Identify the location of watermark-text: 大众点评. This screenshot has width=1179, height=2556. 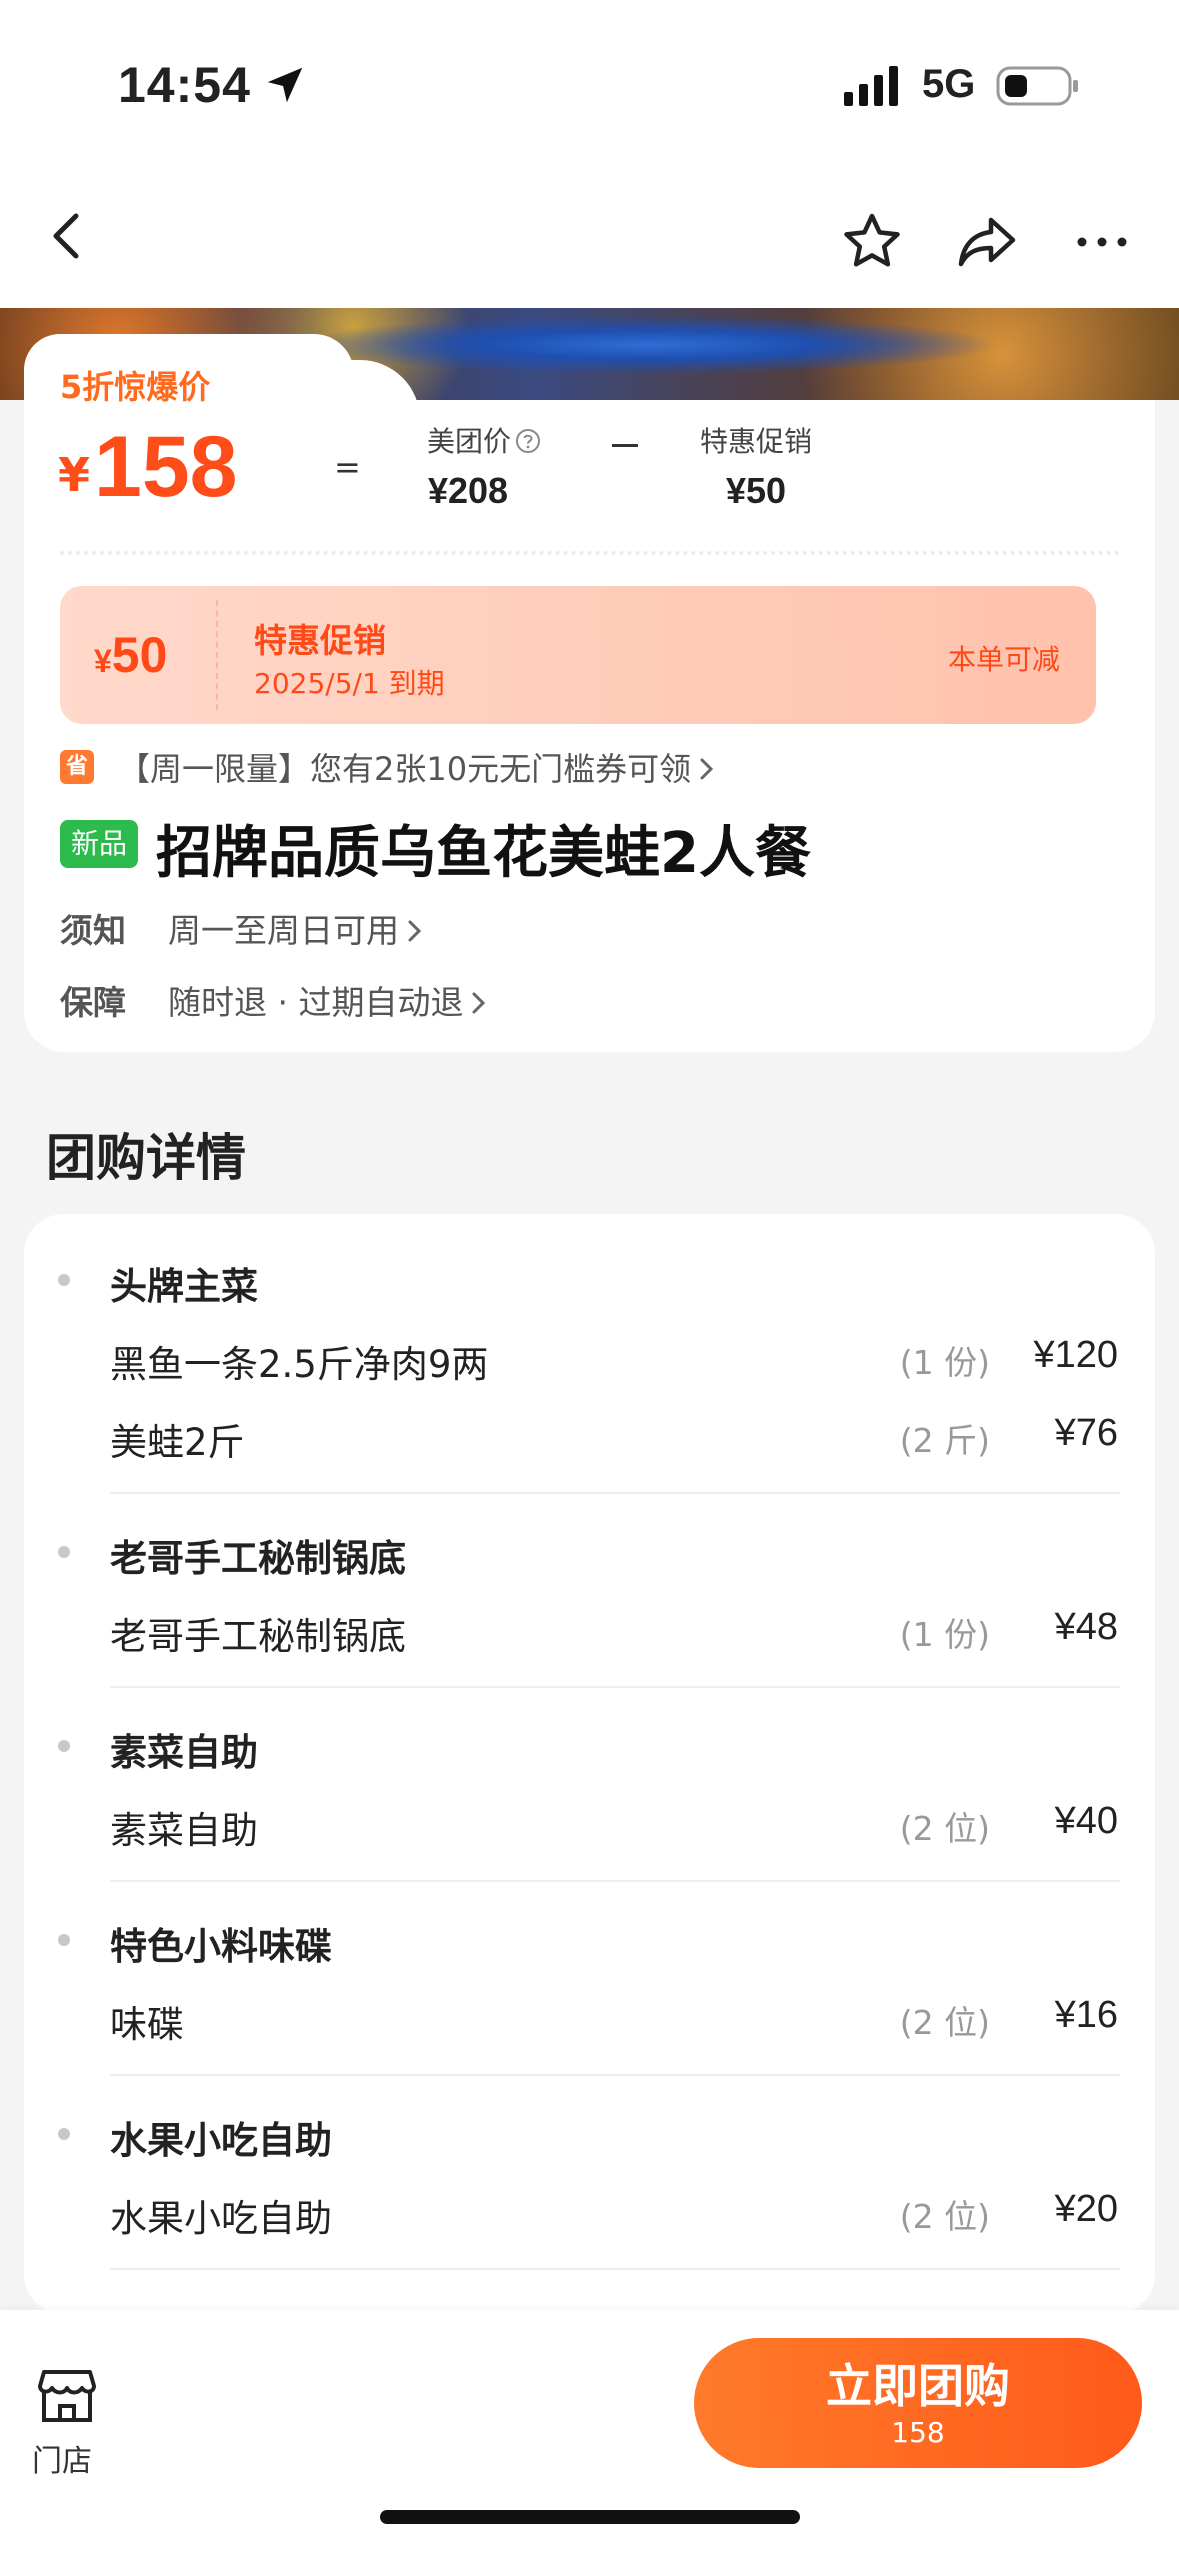
(996, 2511).